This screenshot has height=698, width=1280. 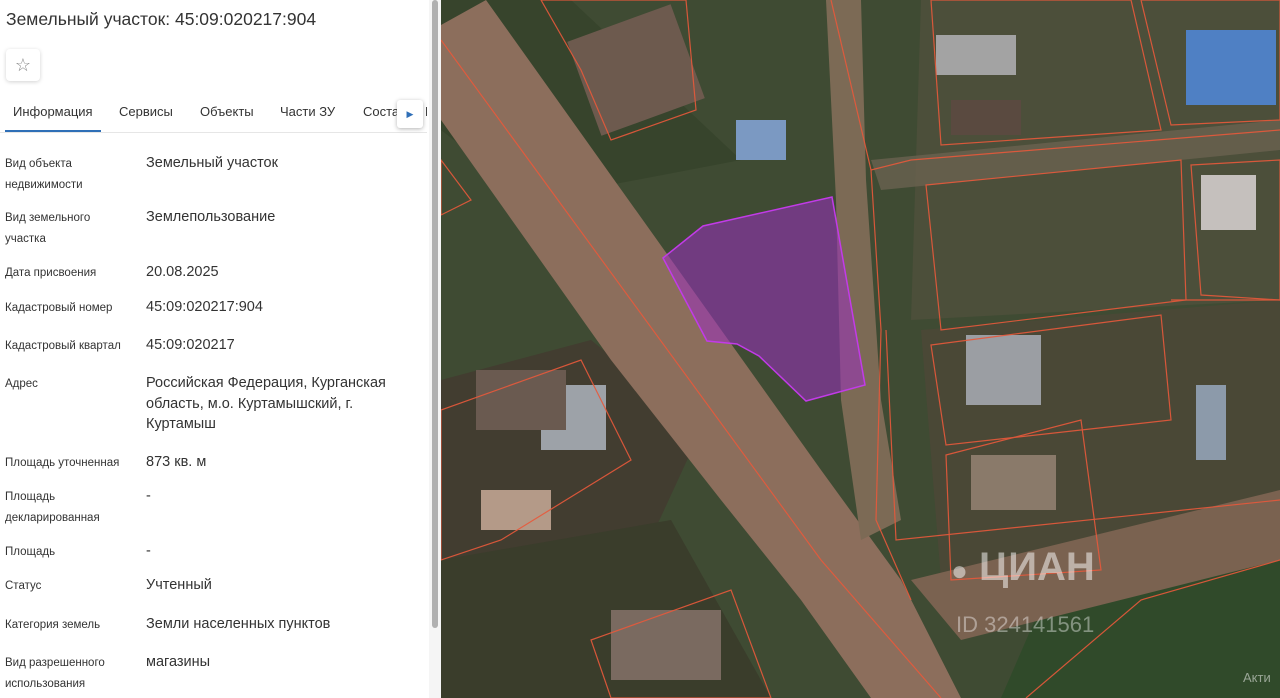 What do you see at coordinates (959, 570) in the screenshot?
I see `map-pin-icon: ●` at bounding box center [959, 570].